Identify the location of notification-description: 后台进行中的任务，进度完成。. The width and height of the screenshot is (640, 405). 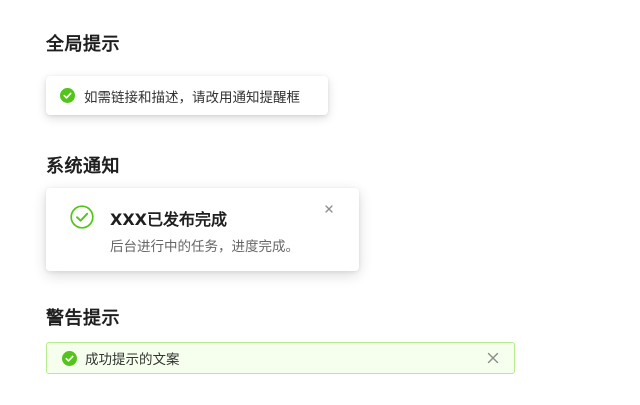
(204, 247).